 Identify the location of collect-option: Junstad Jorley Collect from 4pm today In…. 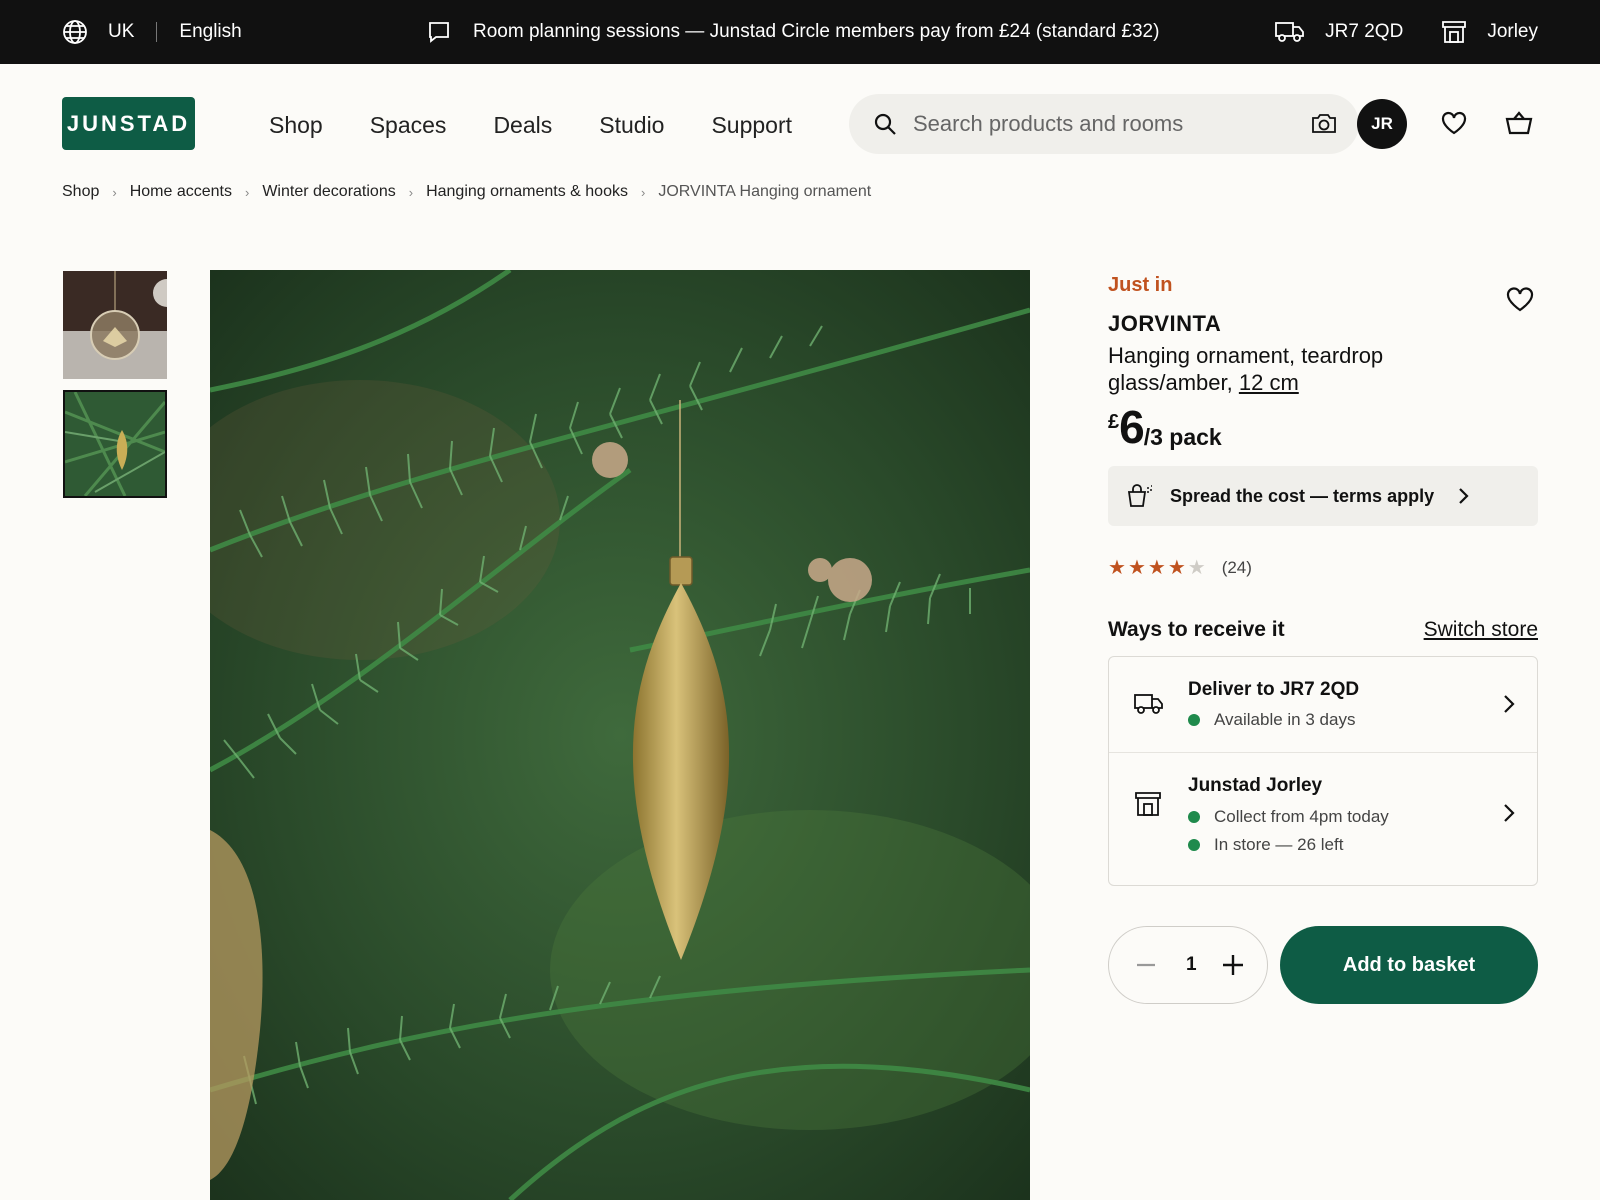
(1323, 819).